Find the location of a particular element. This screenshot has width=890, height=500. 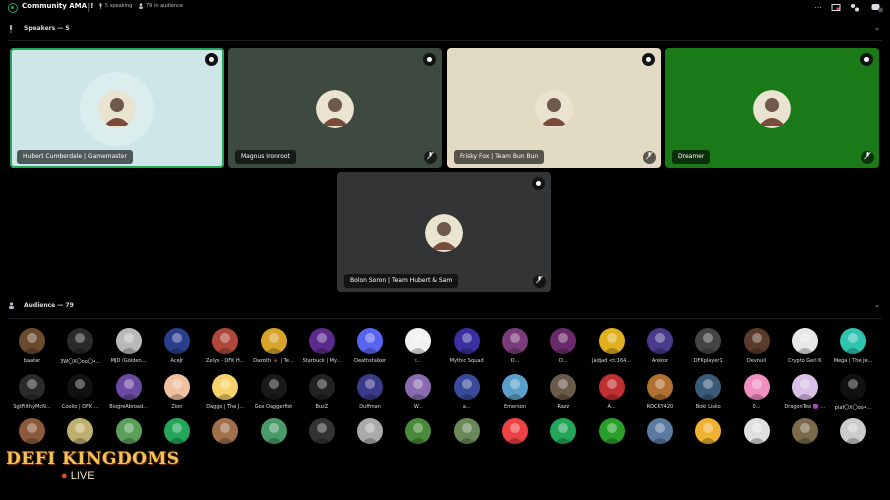

speakers-section-header: Speakers — 5 ⌄ is located at coordinates (445, 30).